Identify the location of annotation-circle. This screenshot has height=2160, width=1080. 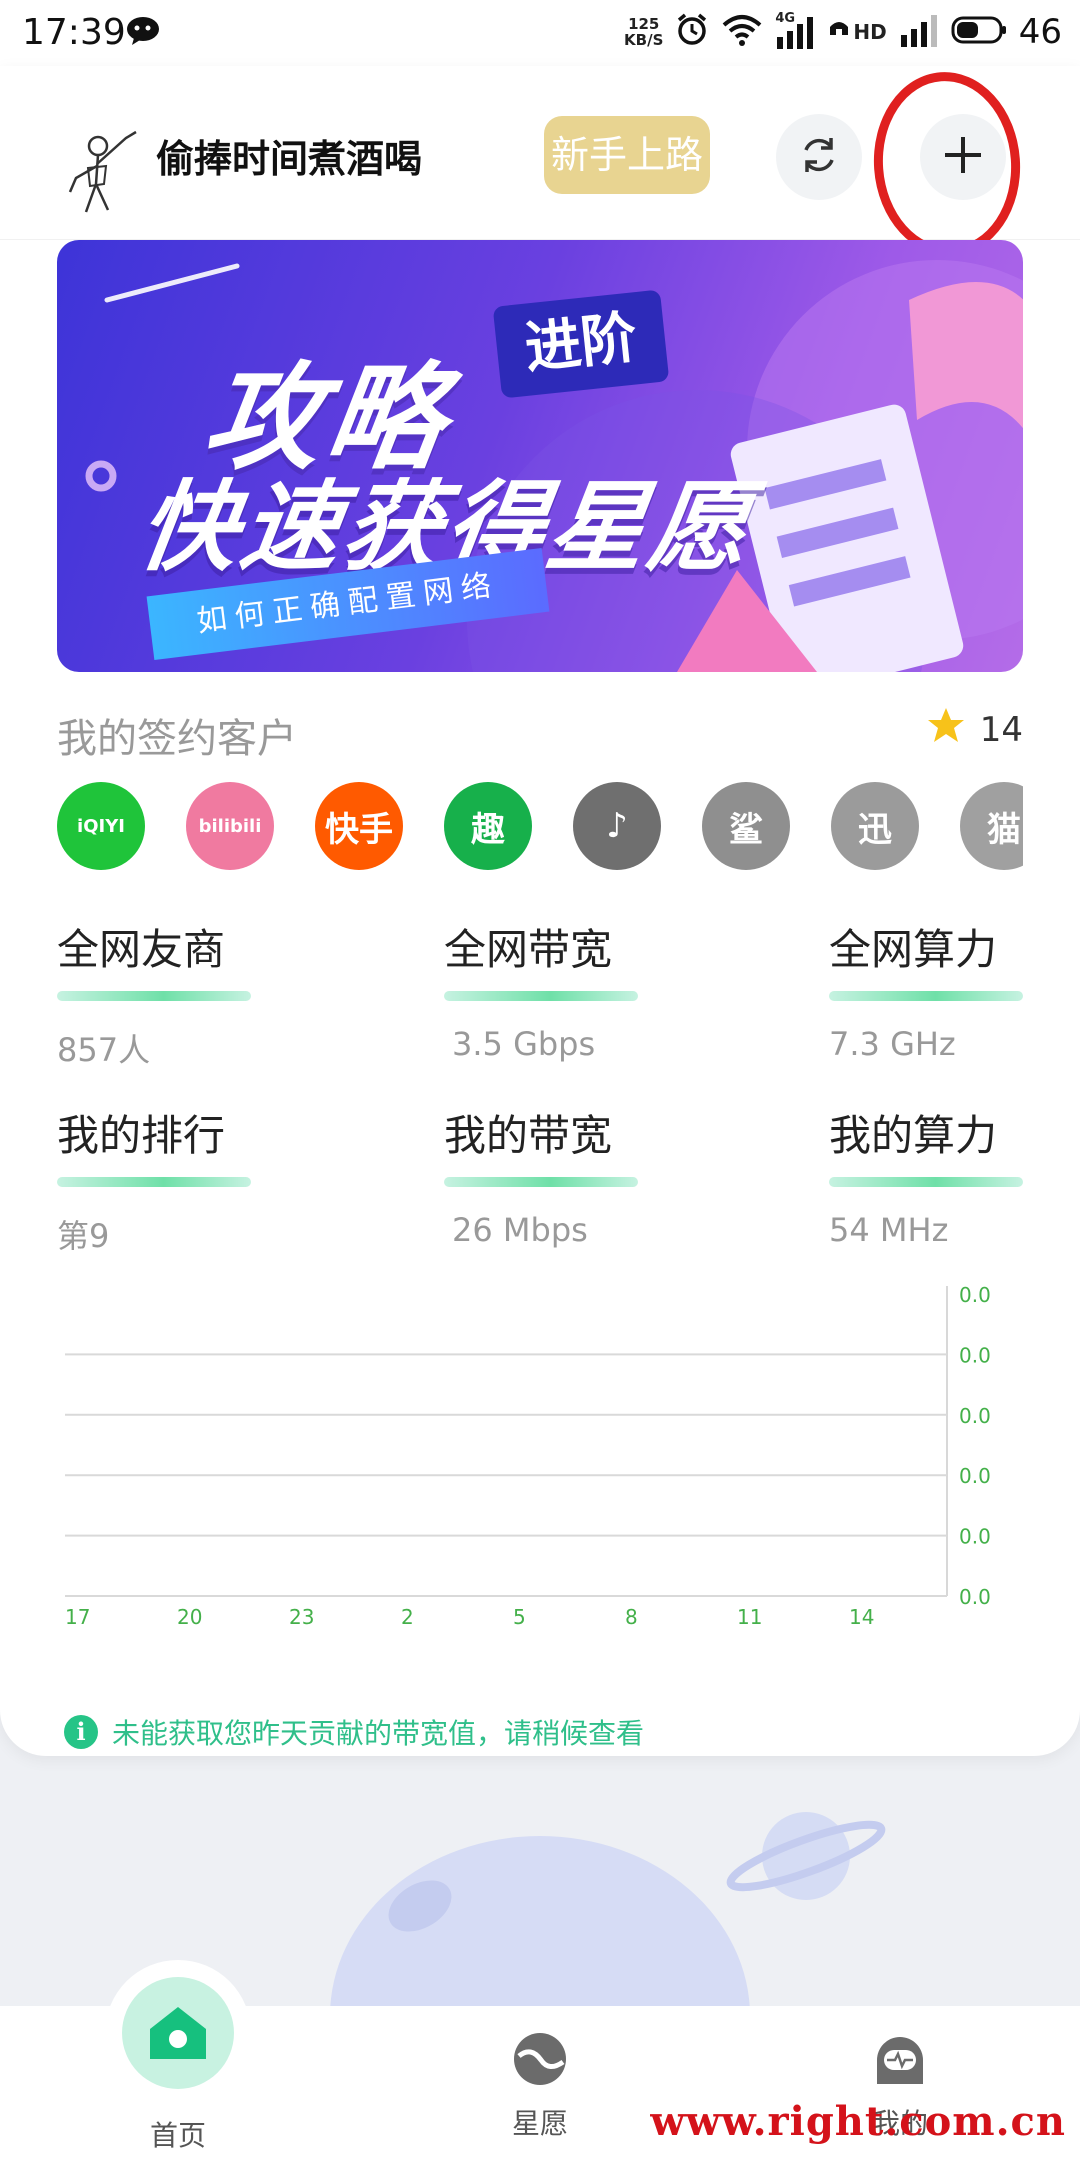
(947, 164).